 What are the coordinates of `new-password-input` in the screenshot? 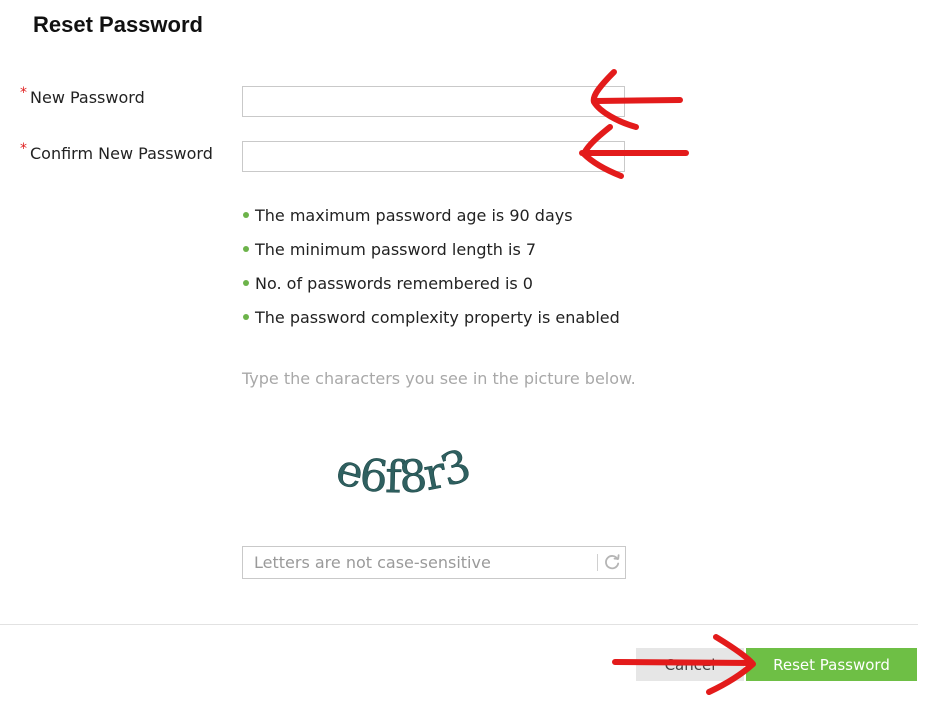 It's located at (433, 101).